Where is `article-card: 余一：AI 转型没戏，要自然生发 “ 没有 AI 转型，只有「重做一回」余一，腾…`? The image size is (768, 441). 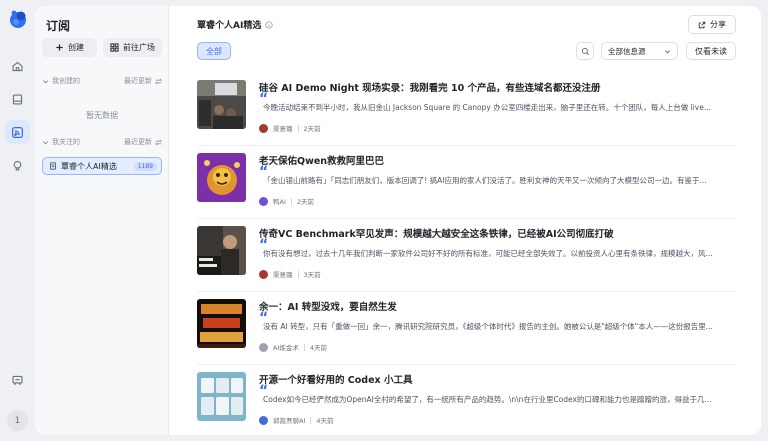 article-card: 余一：AI 转型没戏，要自然生发 “ 没有 AI 转型，只有「重做一回」余一，腾… is located at coordinates (467, 332).